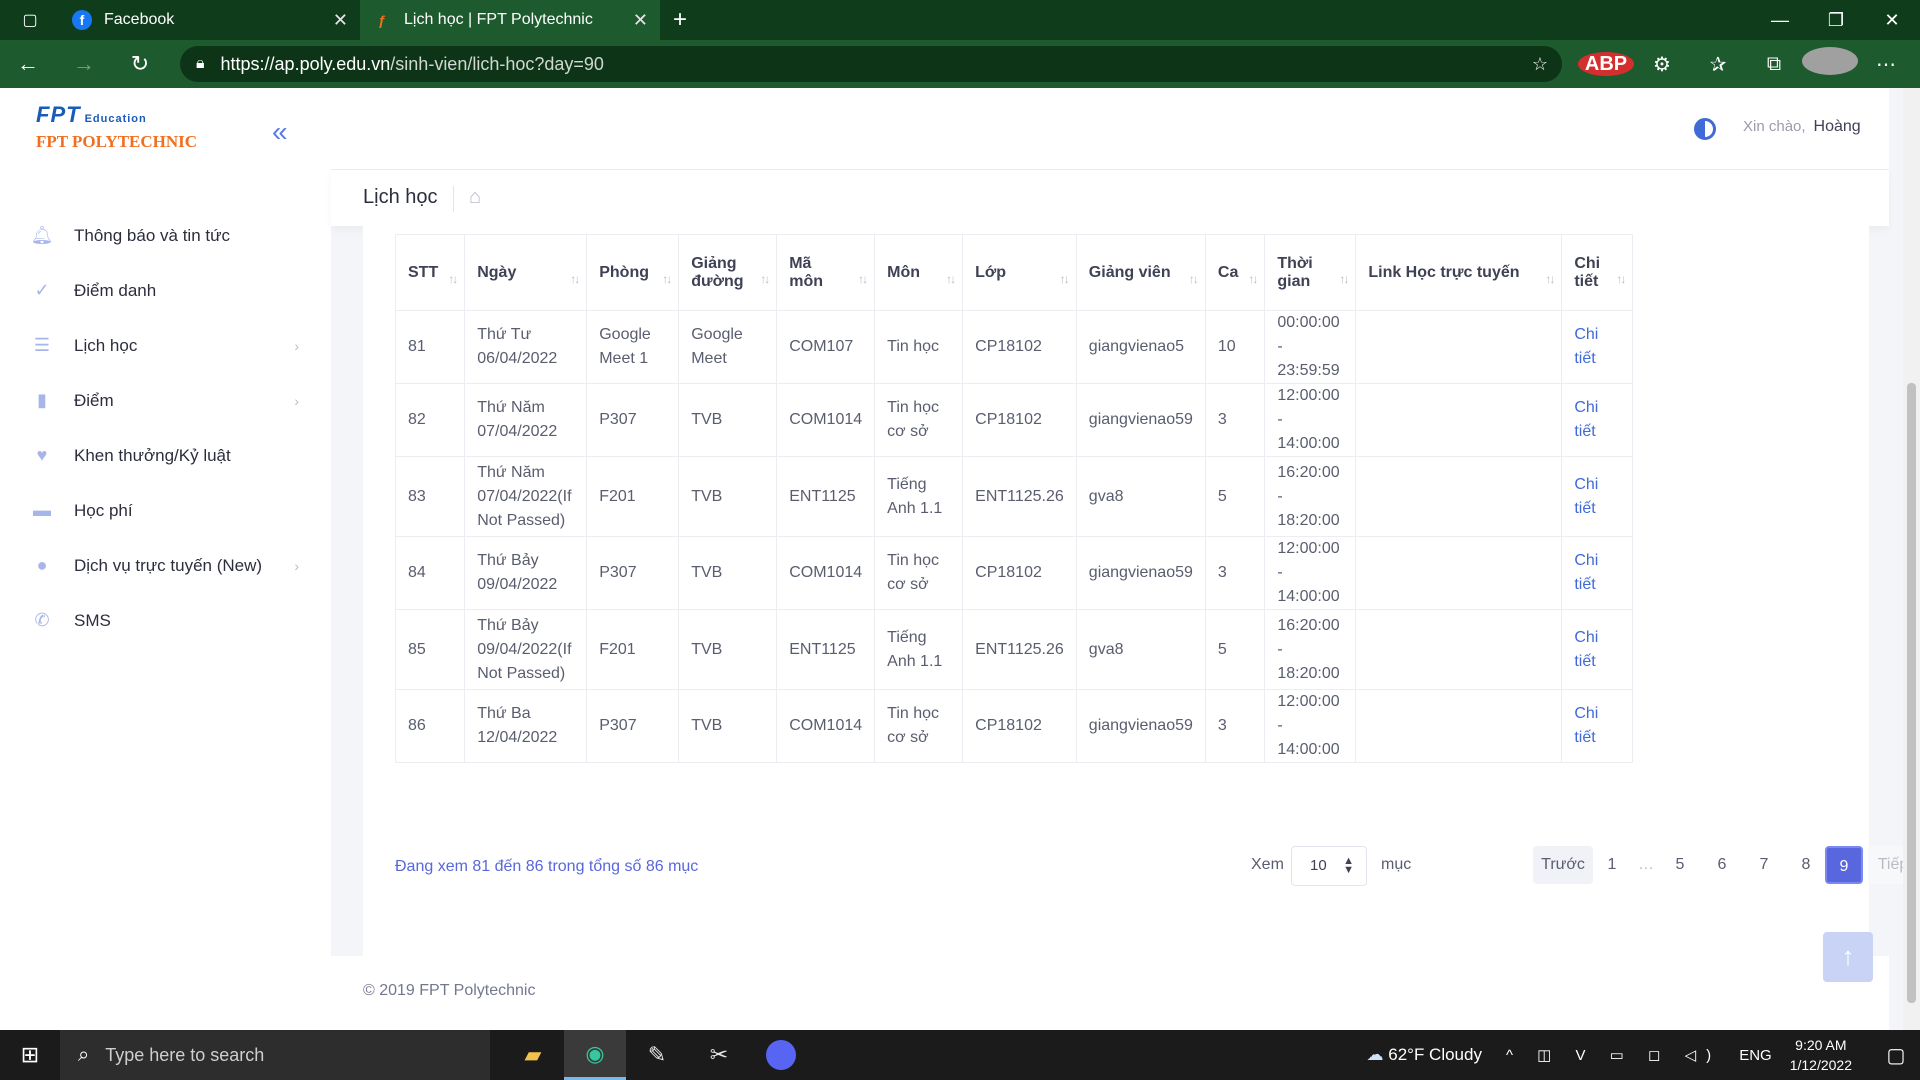 The image size is (1920, 1080). I want to click on page-scrollbar, so click(1911, 559).